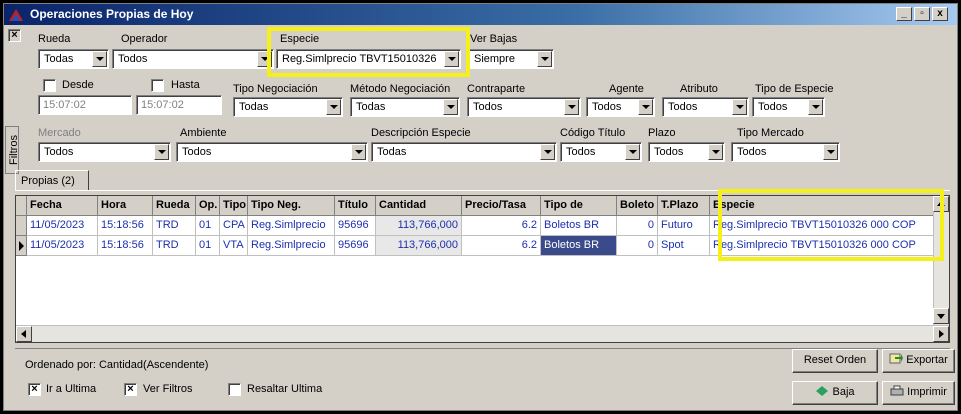 This screenshot has height=414, width=961. Describe the element at coordinates (419, 206) in the screenshot. I see `col-header-cantidad: Cantidad` at that location.